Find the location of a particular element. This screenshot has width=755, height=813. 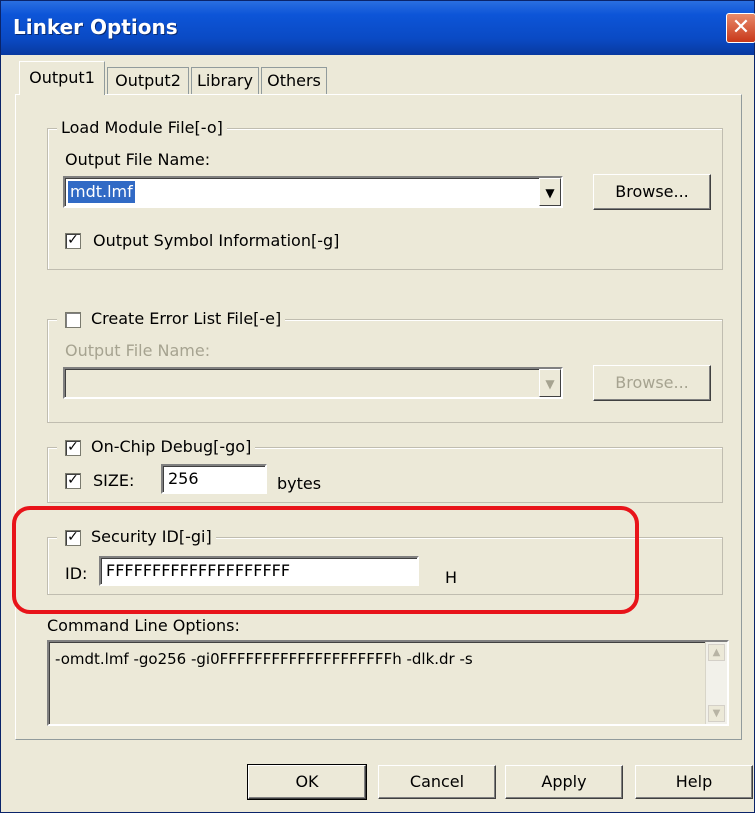

tab-others: Others is located at coordinates (294, 81).